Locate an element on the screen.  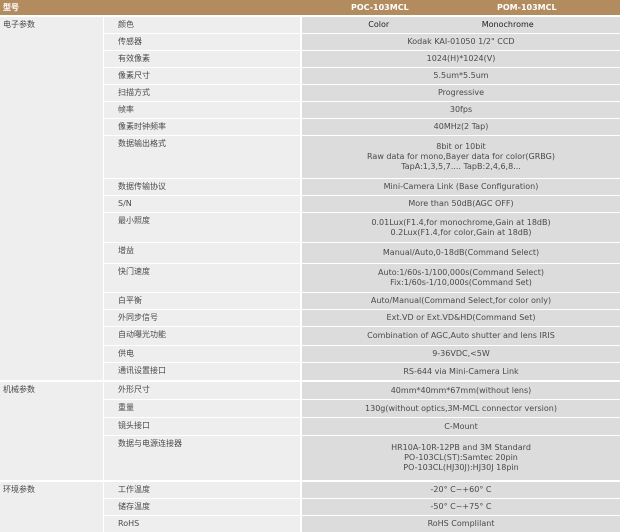
spec-label: 快门速度 is located at coordinates (134, 271).